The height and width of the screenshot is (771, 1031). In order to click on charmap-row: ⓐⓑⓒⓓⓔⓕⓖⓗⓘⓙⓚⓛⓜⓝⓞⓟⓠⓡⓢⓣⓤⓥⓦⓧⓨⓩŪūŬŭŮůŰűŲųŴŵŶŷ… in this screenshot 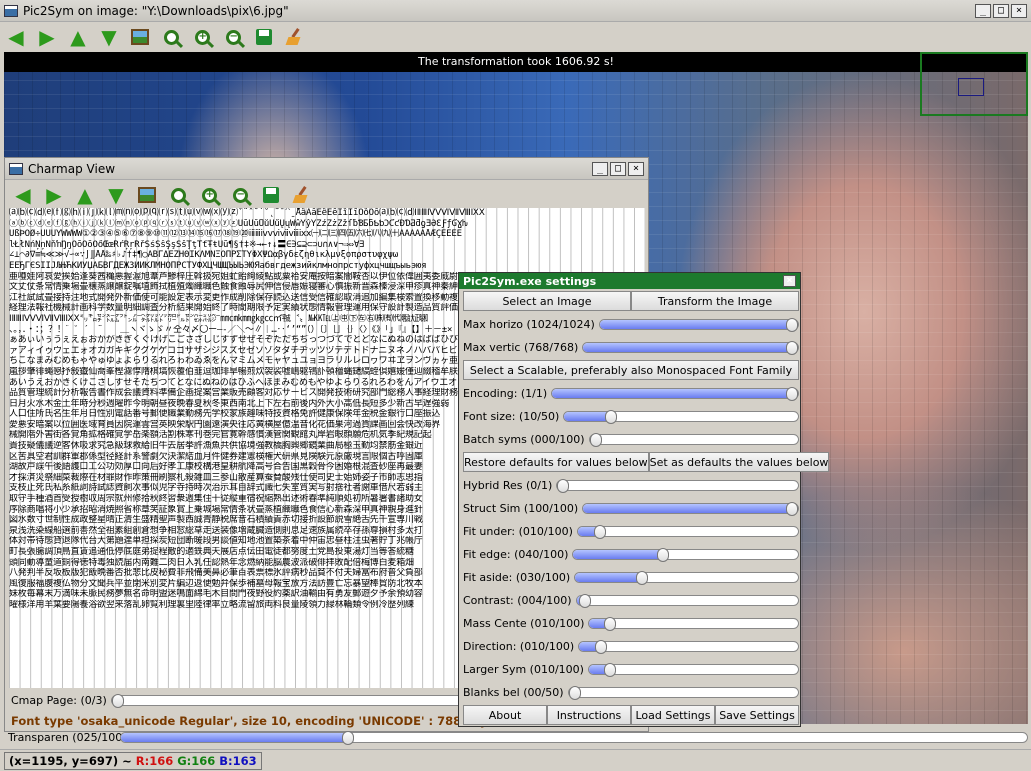, I will do `click(238, 223)`.